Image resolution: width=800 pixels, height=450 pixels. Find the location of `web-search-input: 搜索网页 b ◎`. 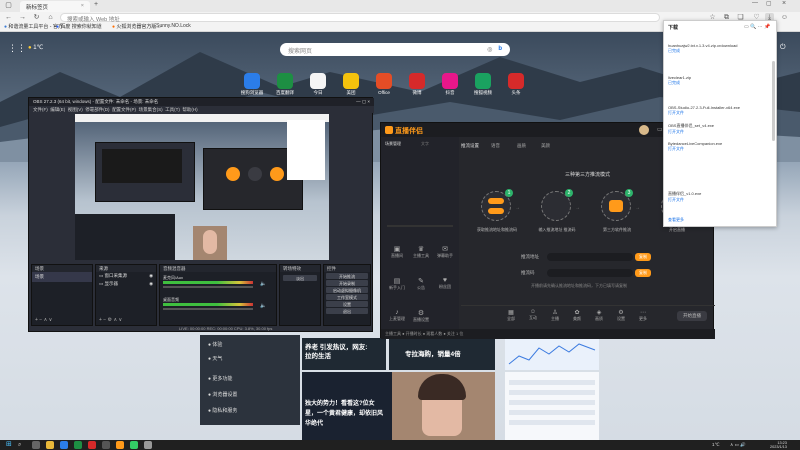

web-search-input: 搜索网页 b ◎ is located at coordinates (395, 49).